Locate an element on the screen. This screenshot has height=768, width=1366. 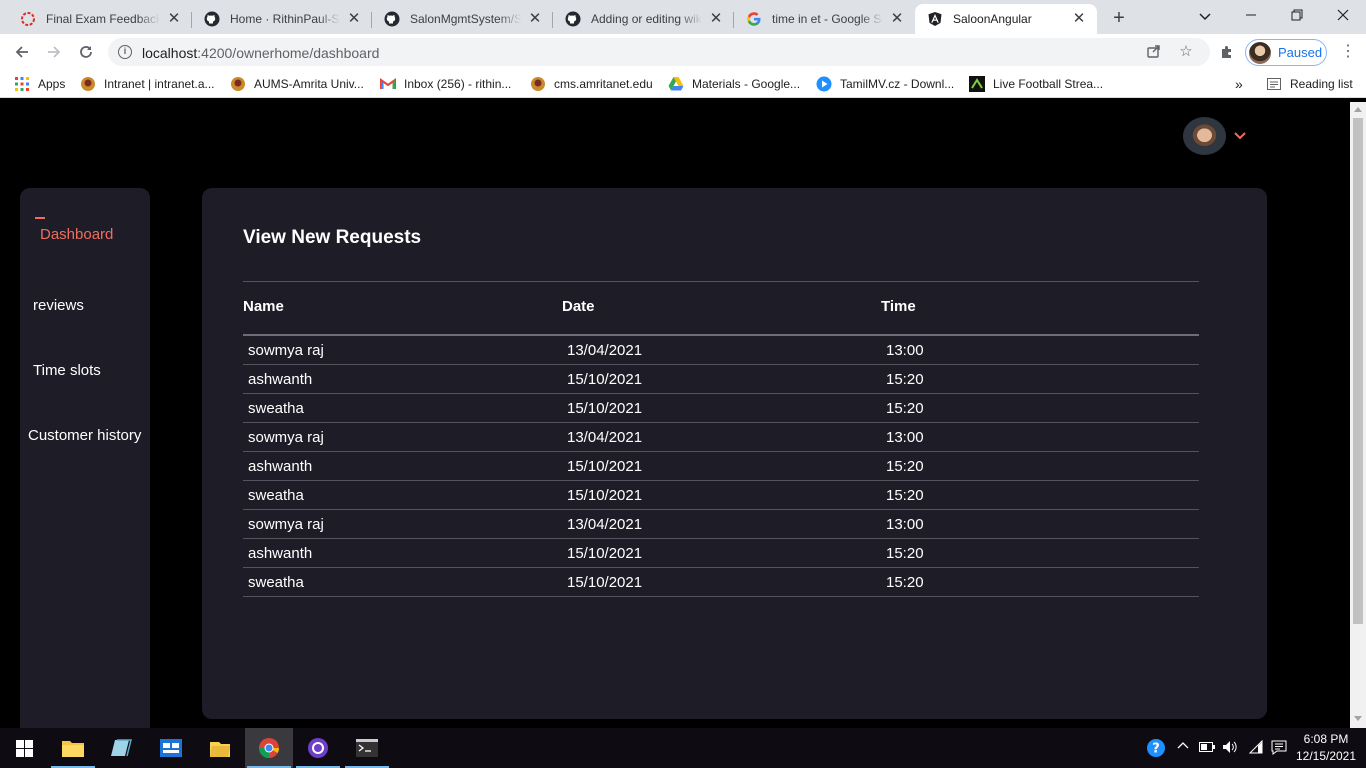
more-menu-icon: ⋮ is located at coordinates (1348, 52).